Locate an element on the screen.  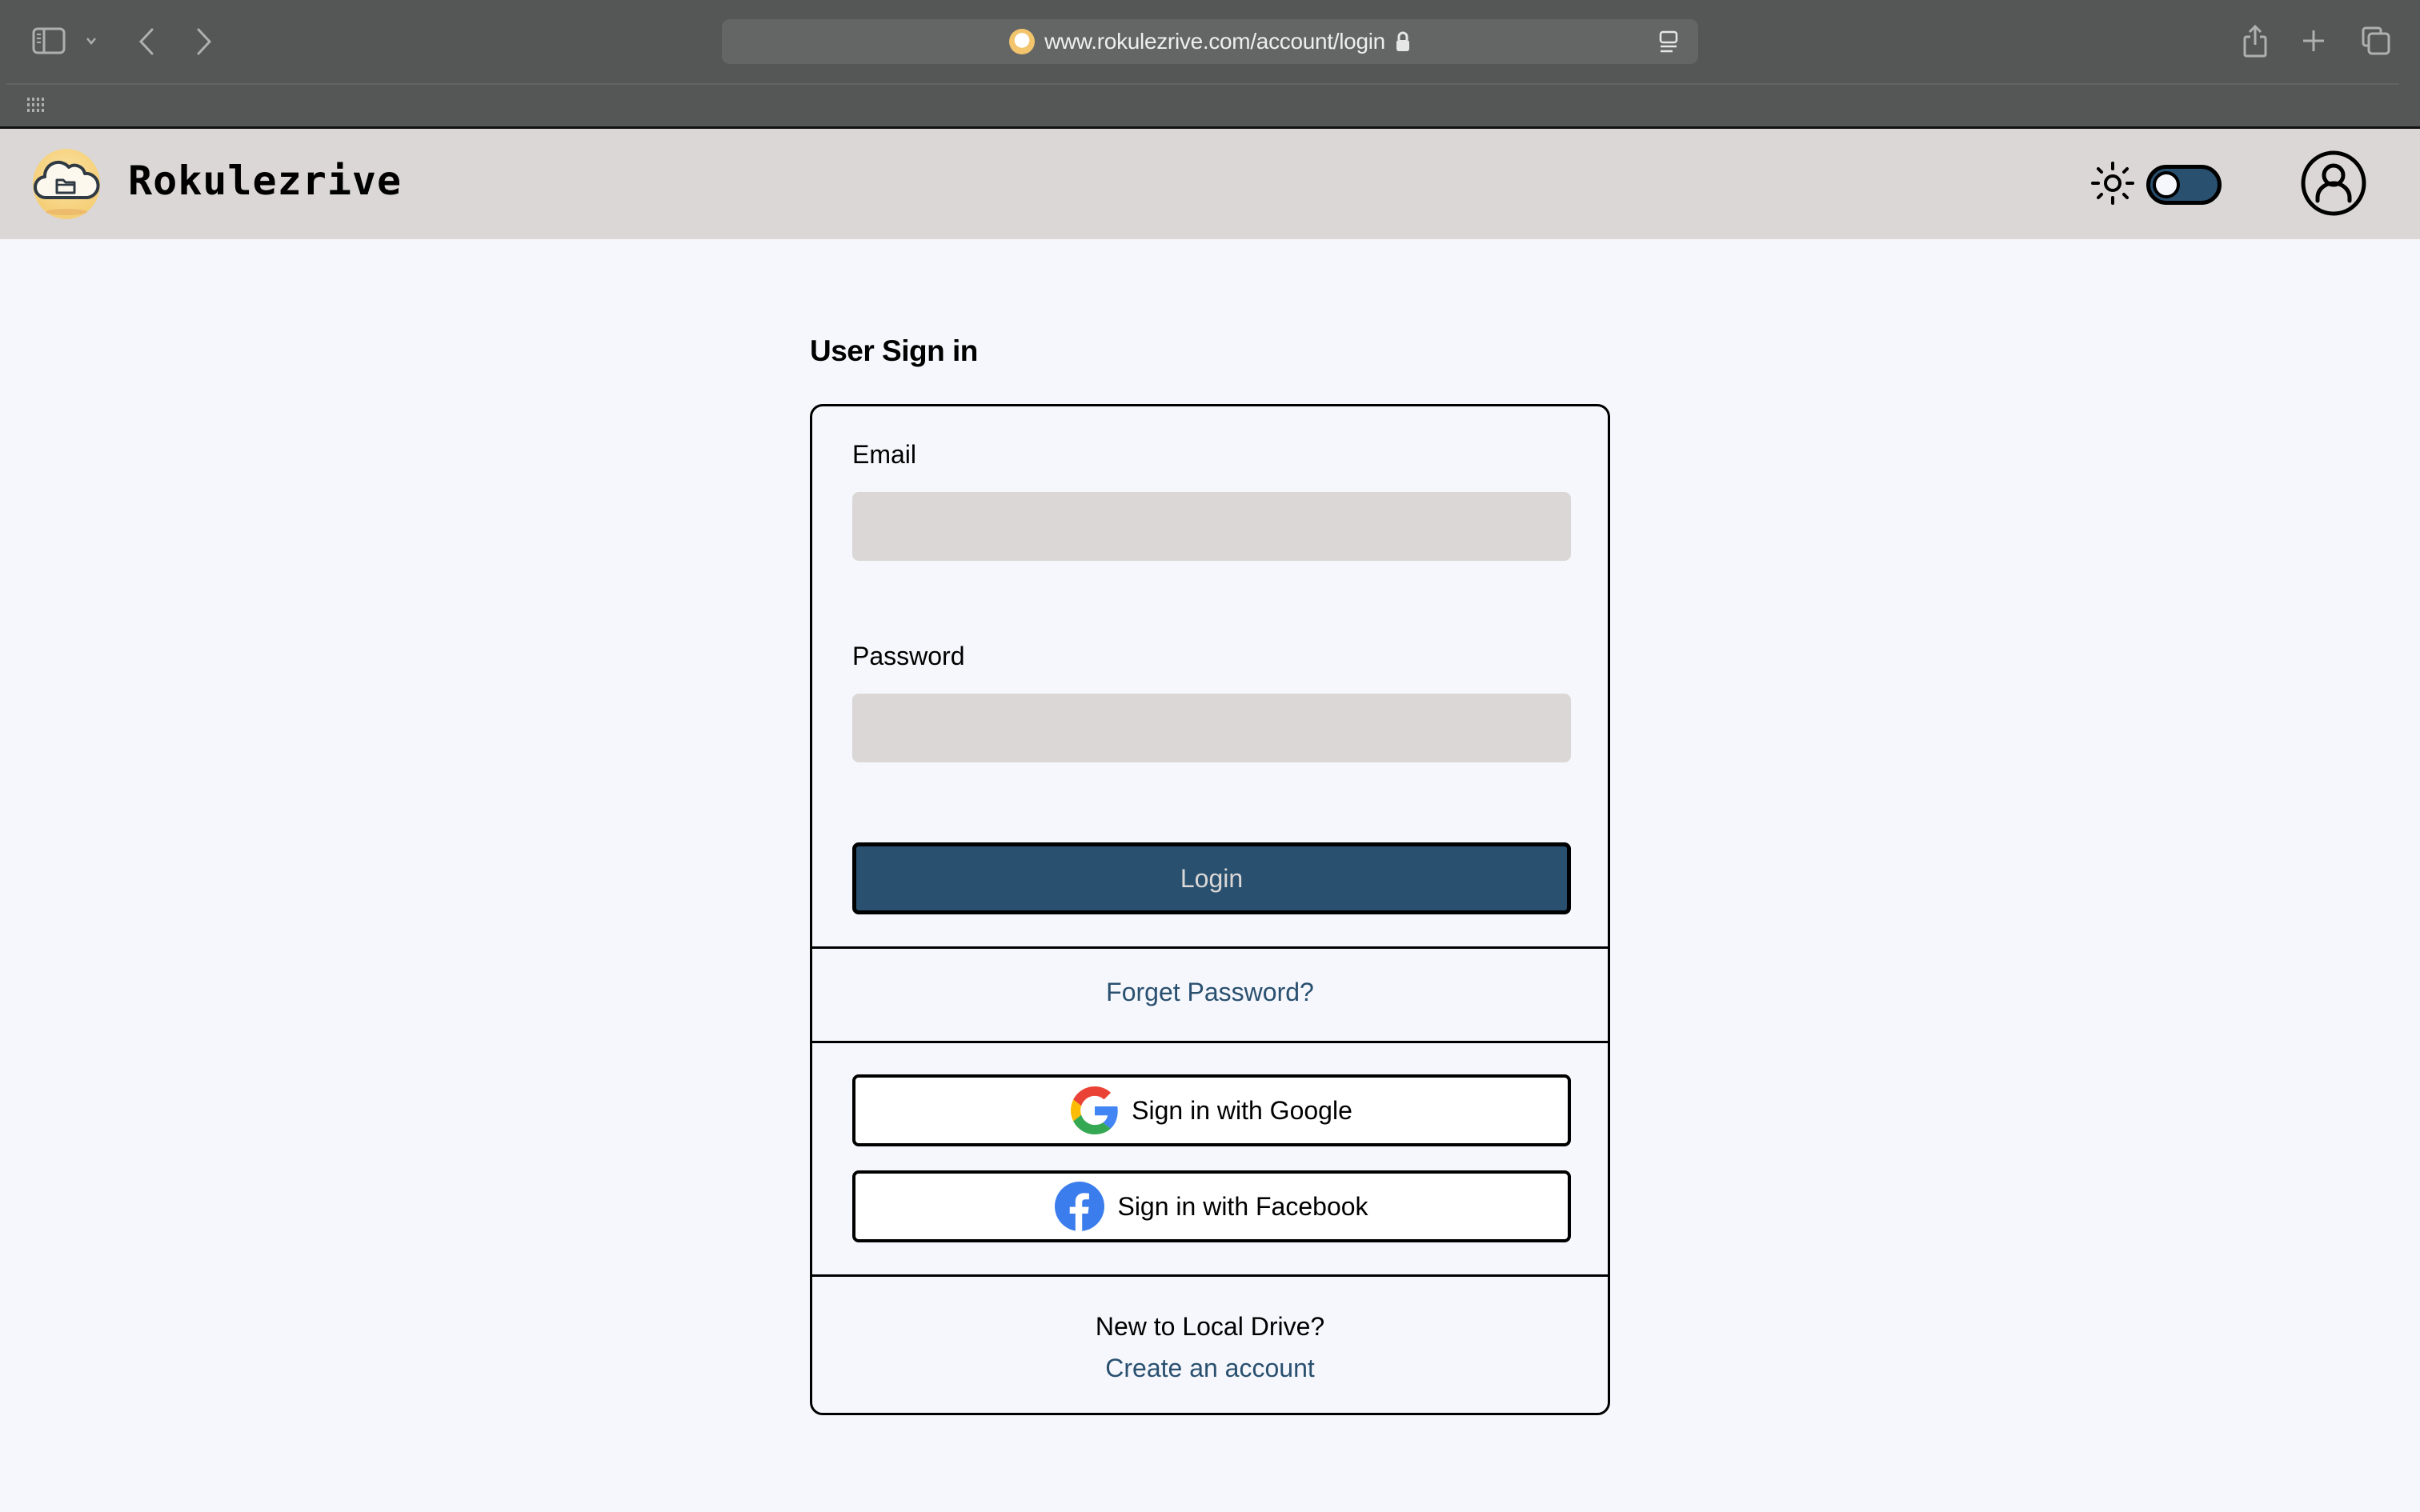
sidebar-icon is located at coordinates (49, 40).